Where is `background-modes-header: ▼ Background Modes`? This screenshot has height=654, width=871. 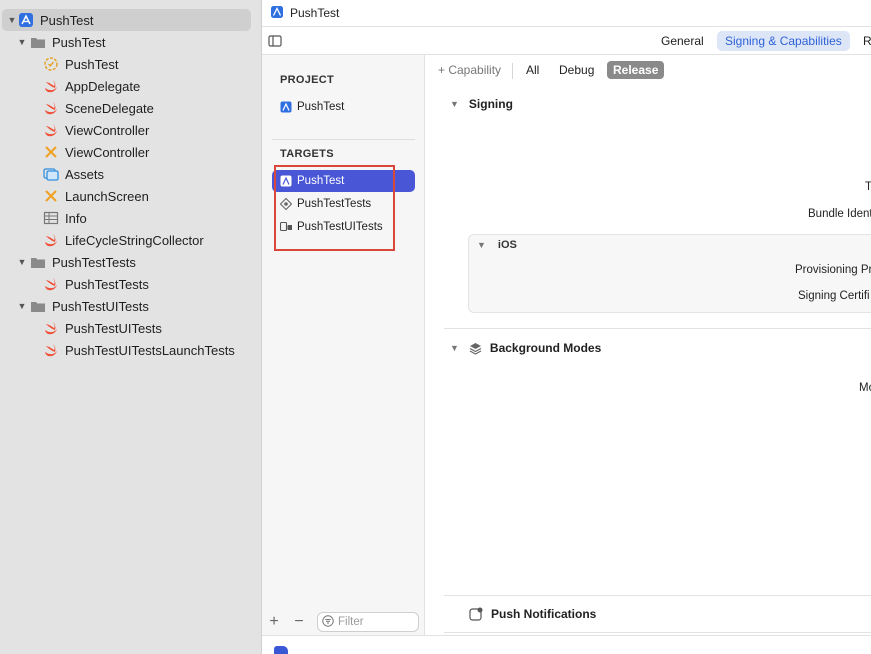 background-modes-header: ▼ Background Modes is located at coordinates (525, 348).